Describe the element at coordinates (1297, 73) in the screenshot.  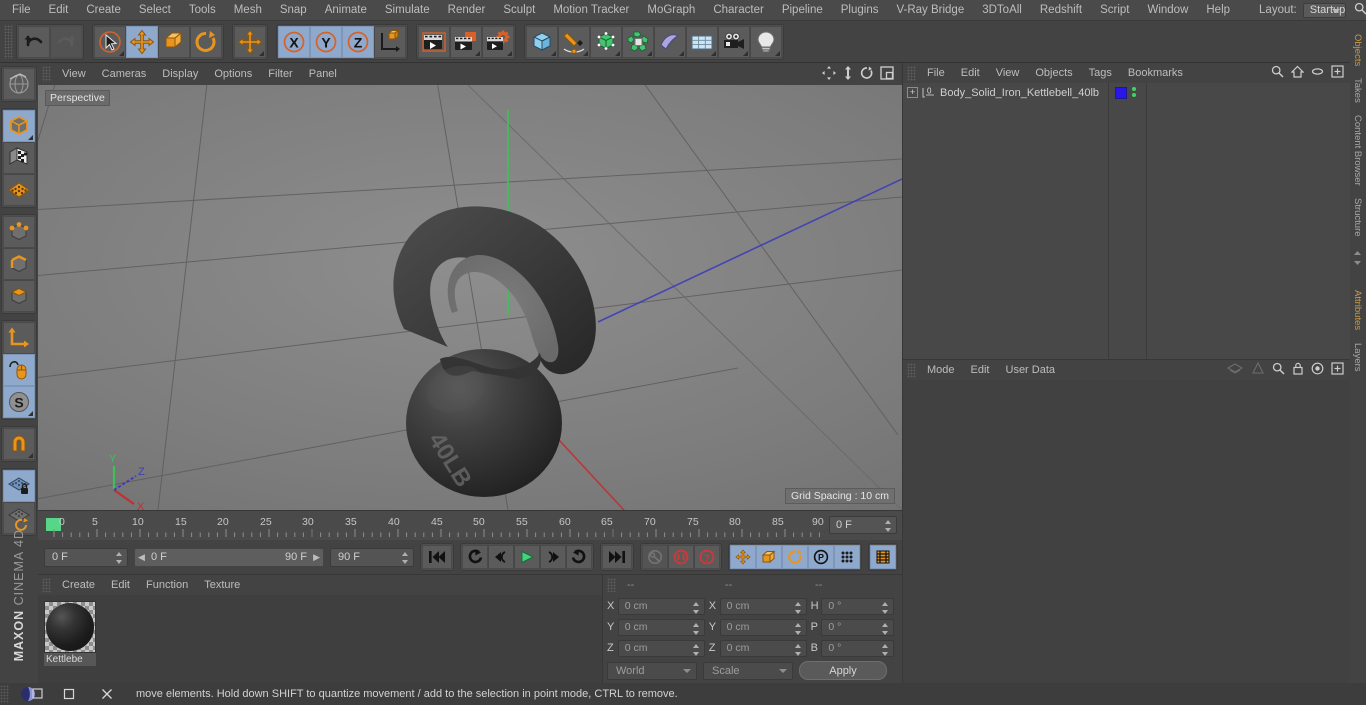
I see `home-icon` at that location.